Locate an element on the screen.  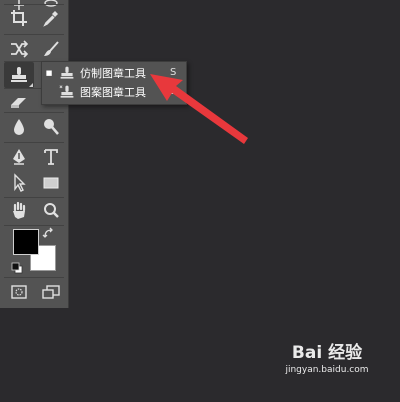
eyedropper-tool is located at coordinates (51, 18).